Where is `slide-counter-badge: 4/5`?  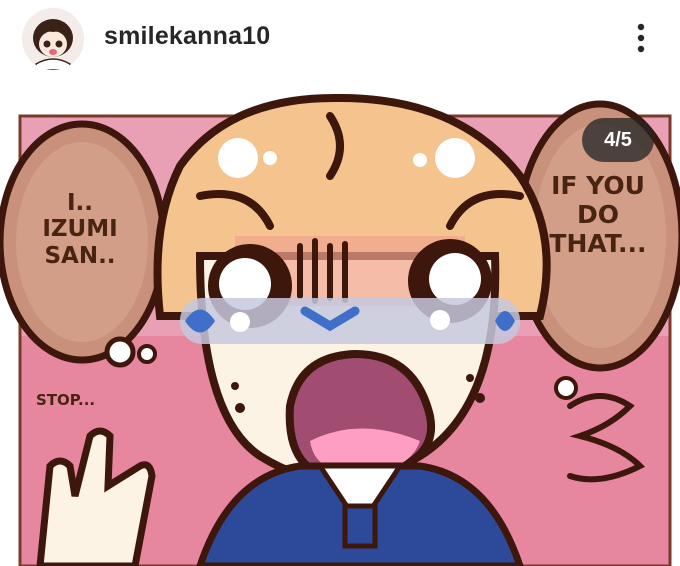 slide-counter-badge: 4/5 is located at coordinates (618, 140).